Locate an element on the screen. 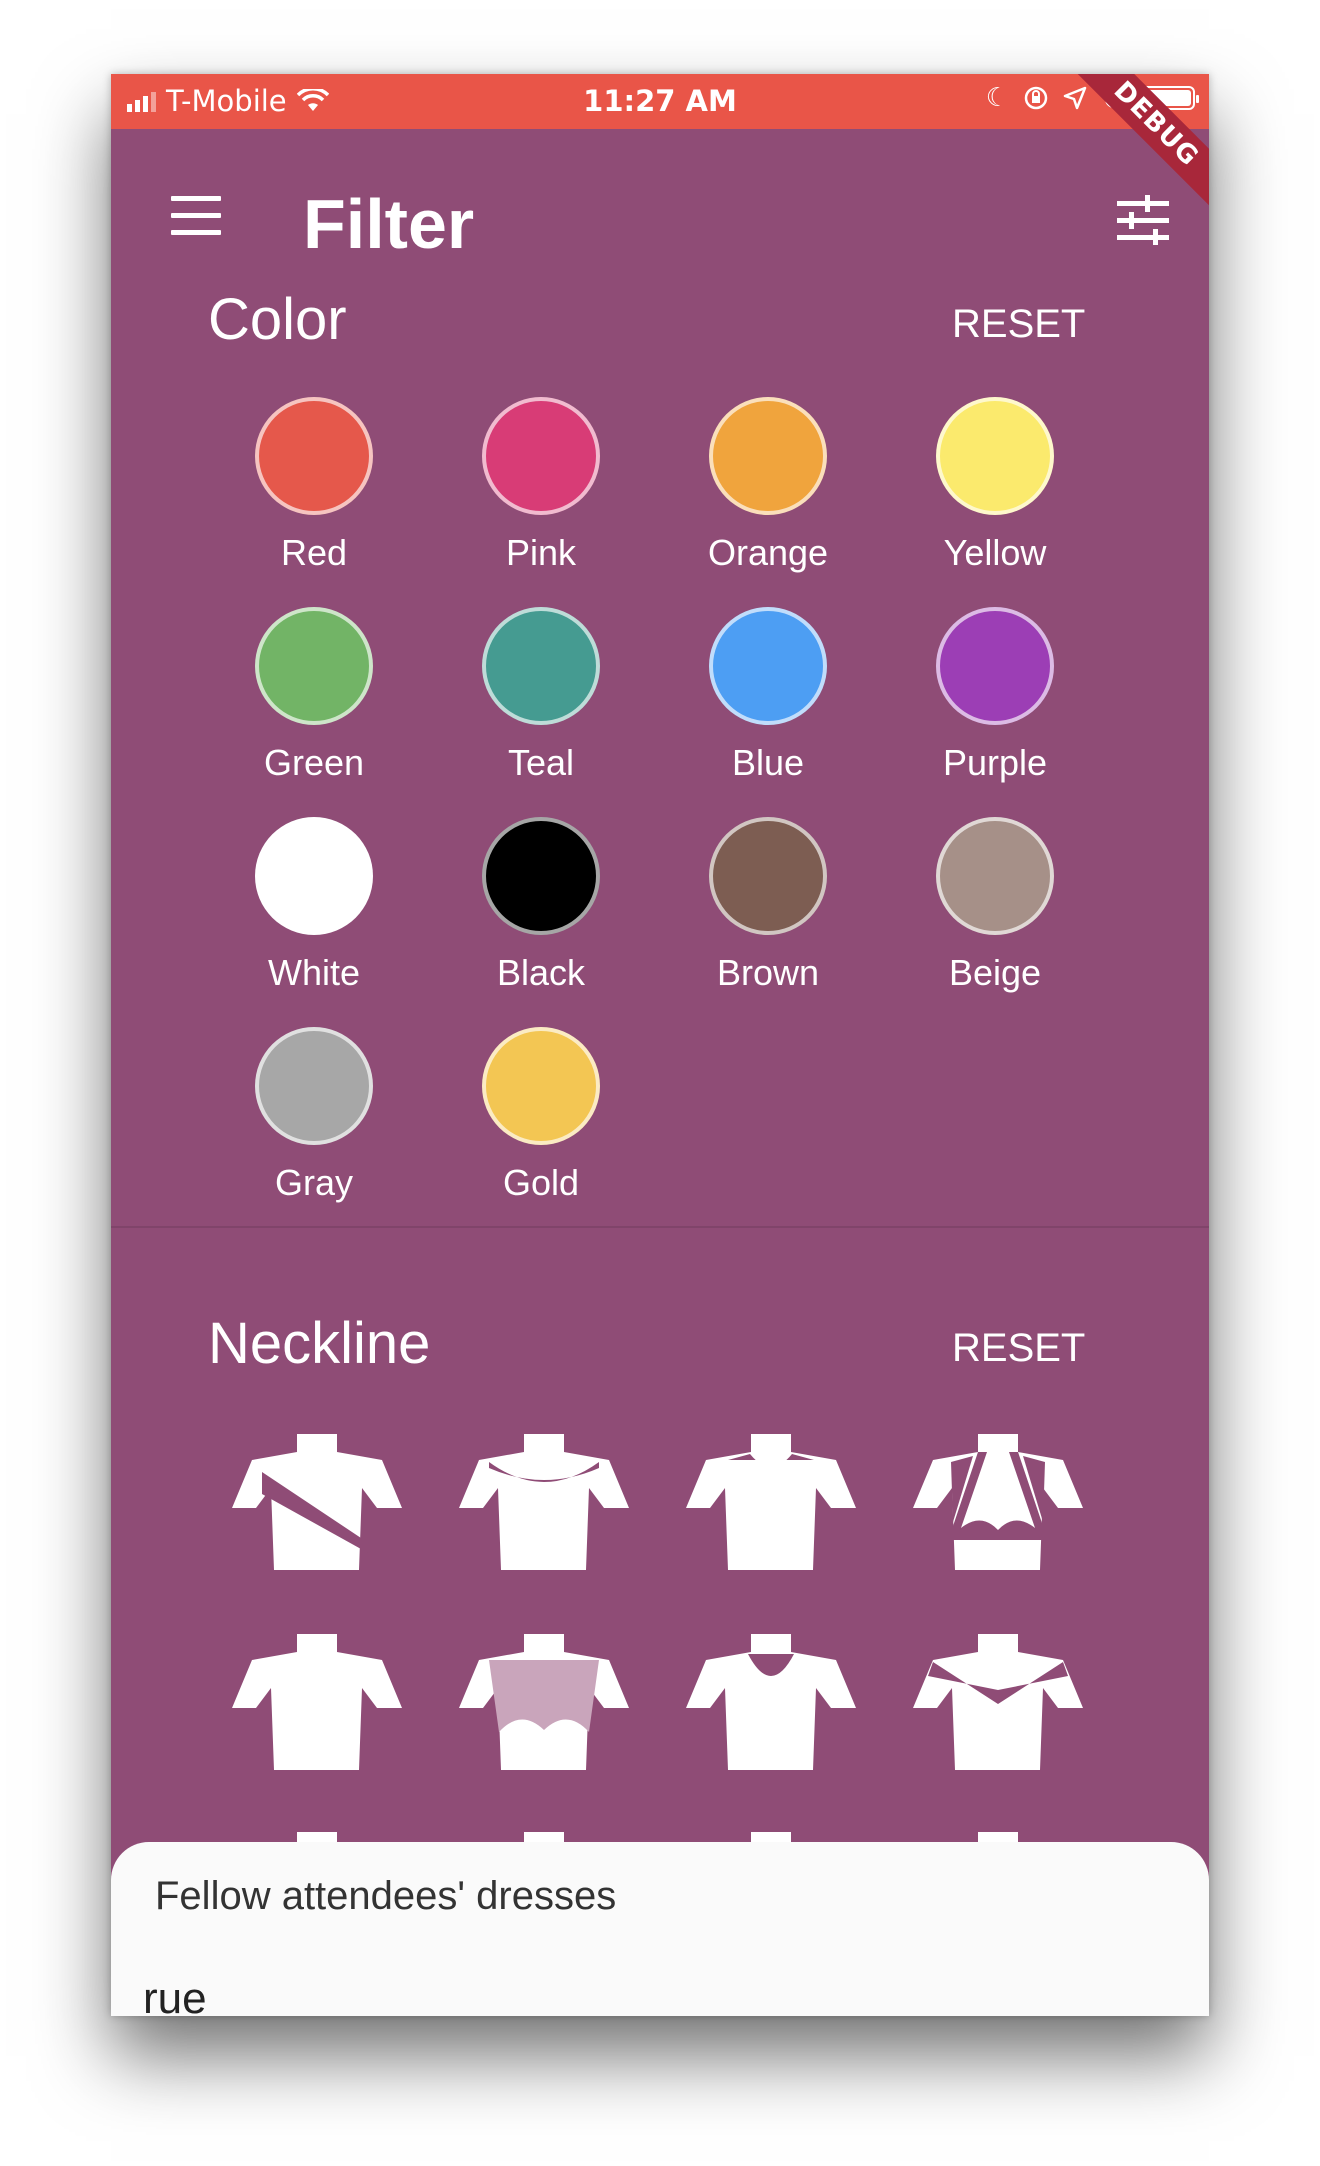  halter-sweetheart-neckline-icon is located at coordinates (998, 1502).